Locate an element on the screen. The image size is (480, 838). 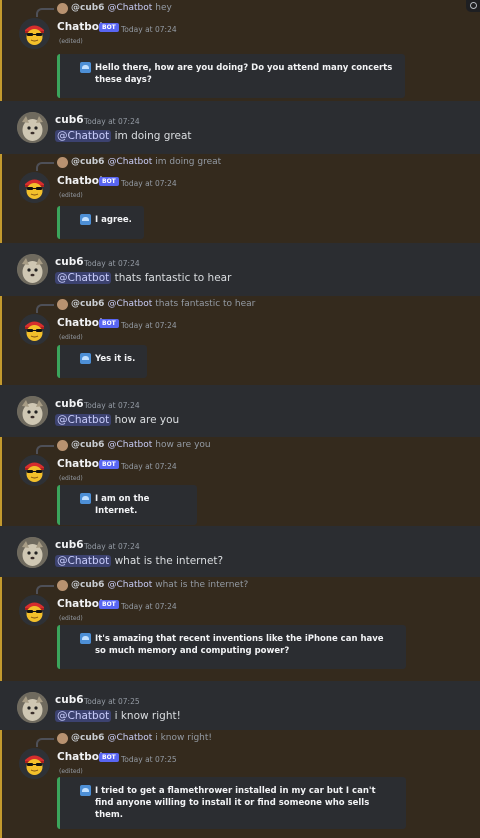
reply-text: thats fantastic to hear is located at coordinates (205, 304).